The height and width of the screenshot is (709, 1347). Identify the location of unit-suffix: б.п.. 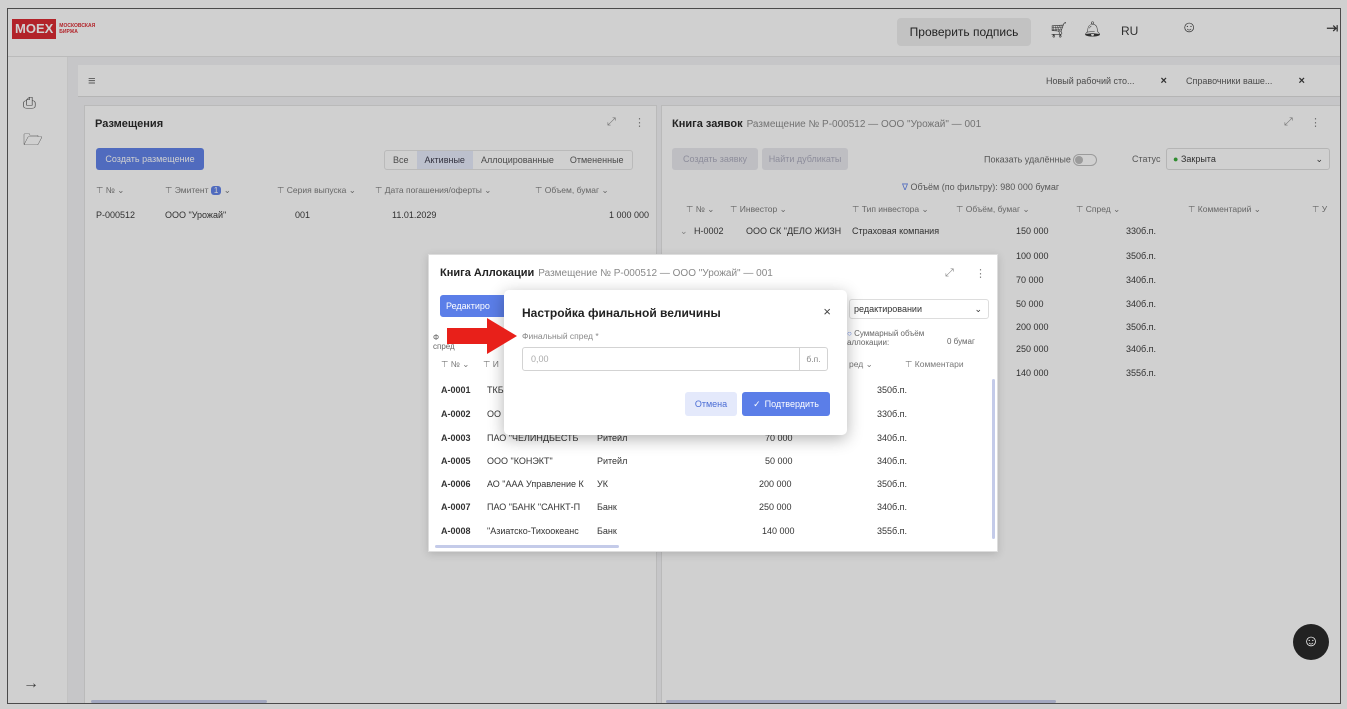
(813, 359).